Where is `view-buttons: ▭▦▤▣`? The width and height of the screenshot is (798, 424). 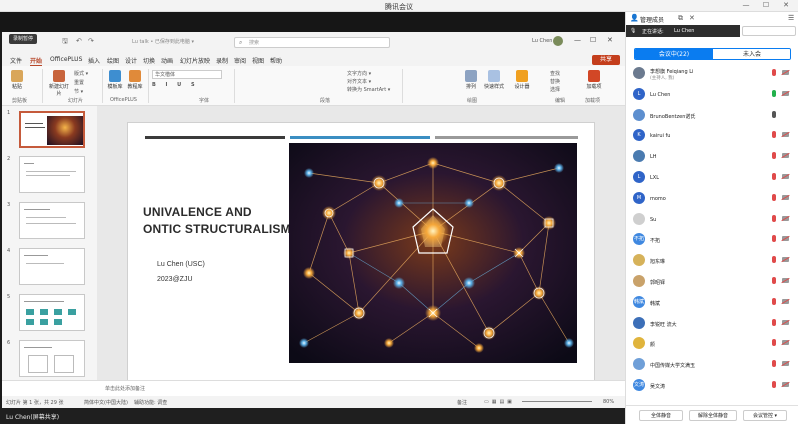
view-buttons: ▭▦▤▣ is located at coordinates (499, 402).